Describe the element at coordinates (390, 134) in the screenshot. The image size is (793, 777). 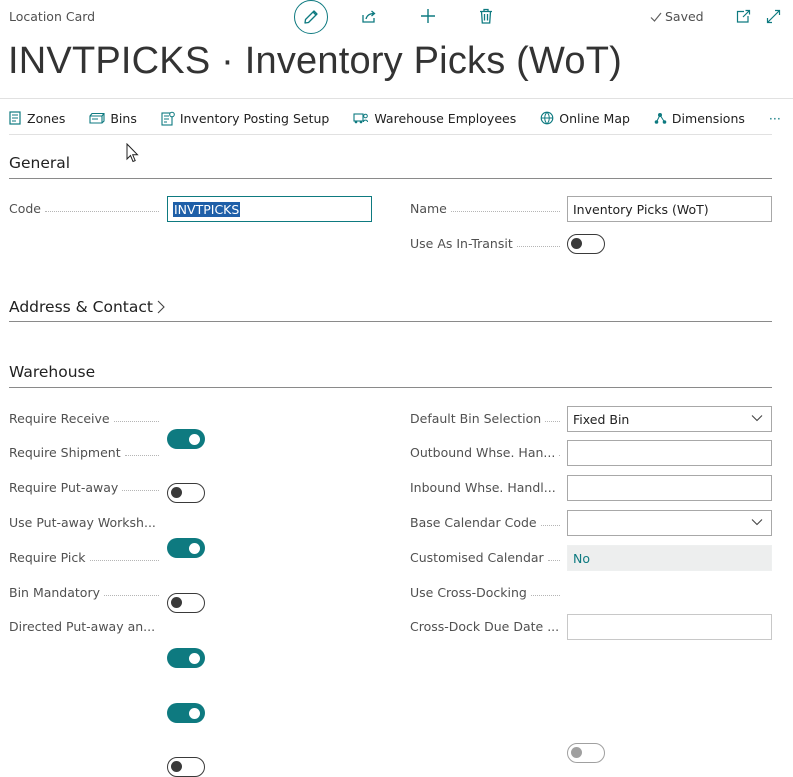
I see `action-bar-bottom-divider` at that location.